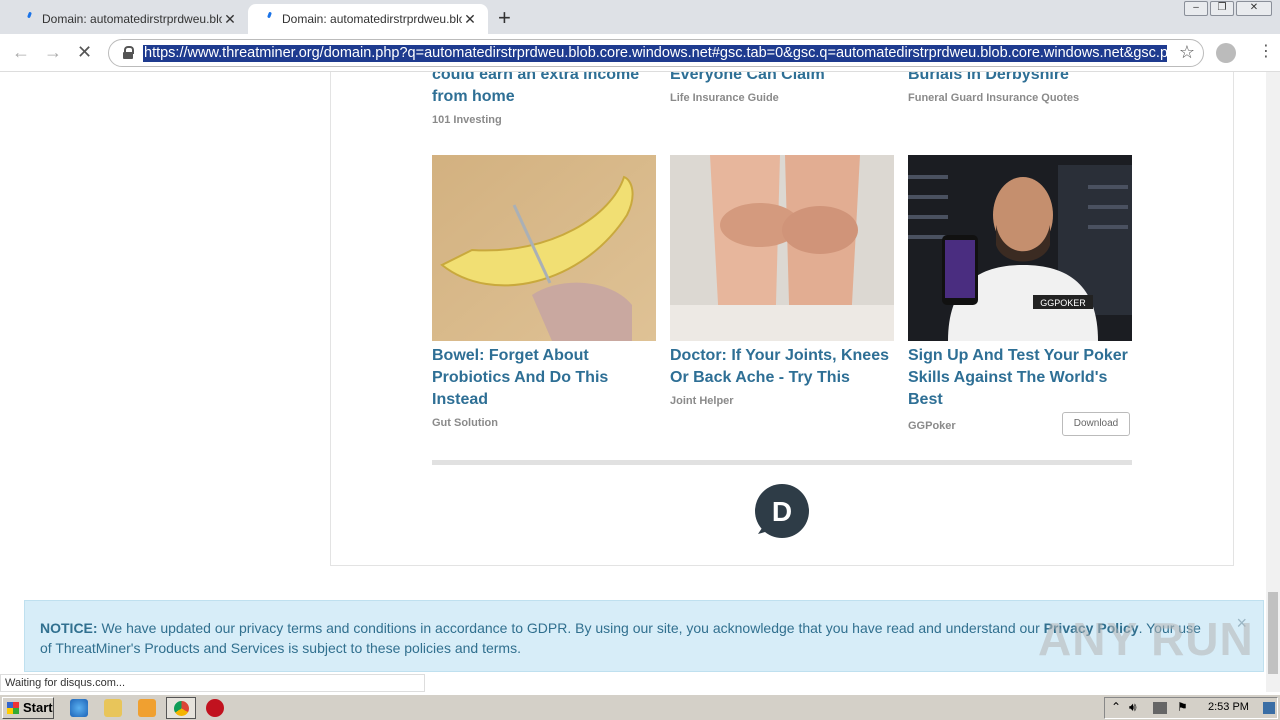  I want to click on system-tray: ⌃ 🔊︎ ⚑, so click(1191, 708).